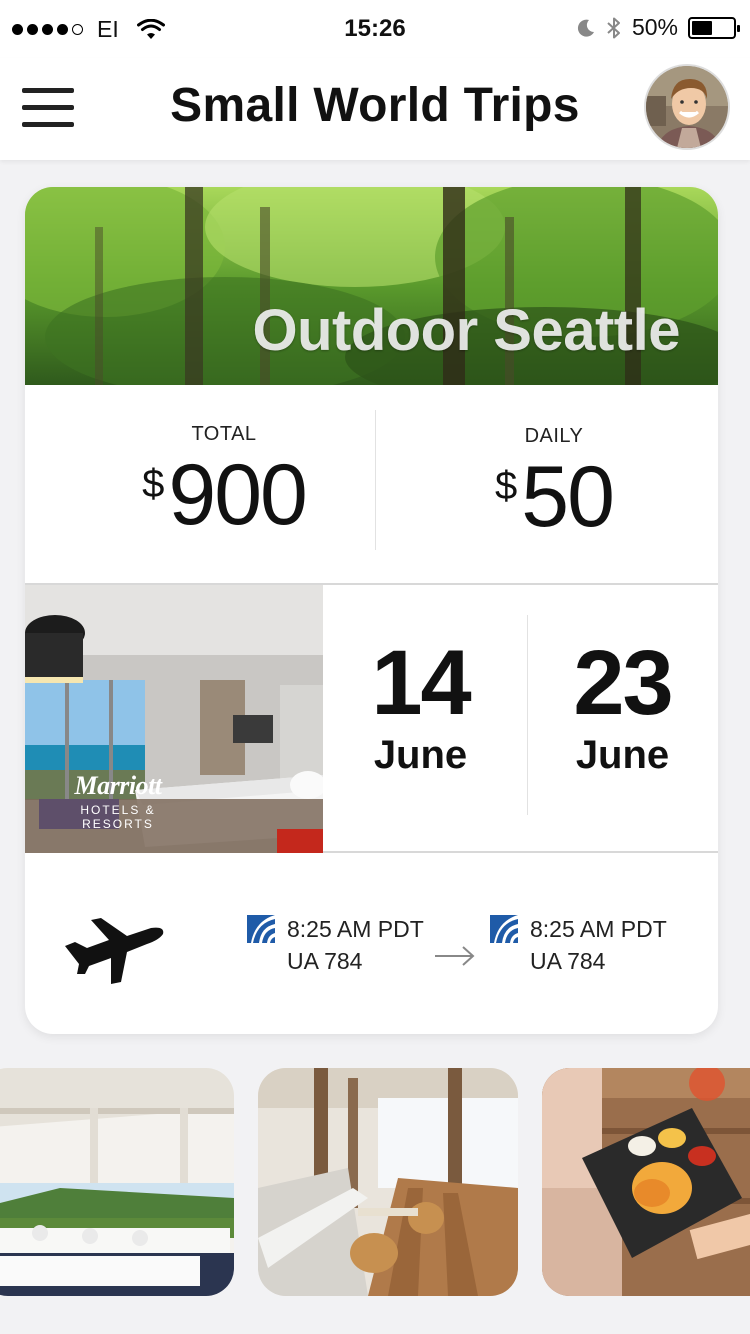  Describe the element at coordinates (174, 719) in the screenshot. I see `hotel-image: Marriott HOTELS & RESORTS` at that location.